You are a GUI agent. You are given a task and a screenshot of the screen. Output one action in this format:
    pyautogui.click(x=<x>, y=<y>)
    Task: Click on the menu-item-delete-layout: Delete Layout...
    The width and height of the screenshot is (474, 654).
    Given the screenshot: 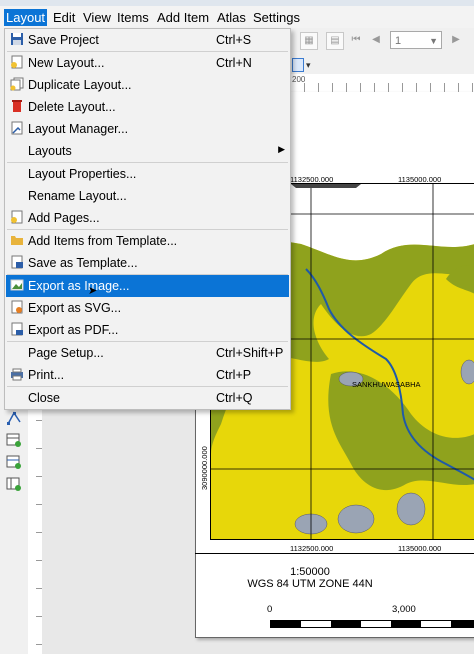 What is the action you would take?
    pyautogui.click(x=147, y=107)
    